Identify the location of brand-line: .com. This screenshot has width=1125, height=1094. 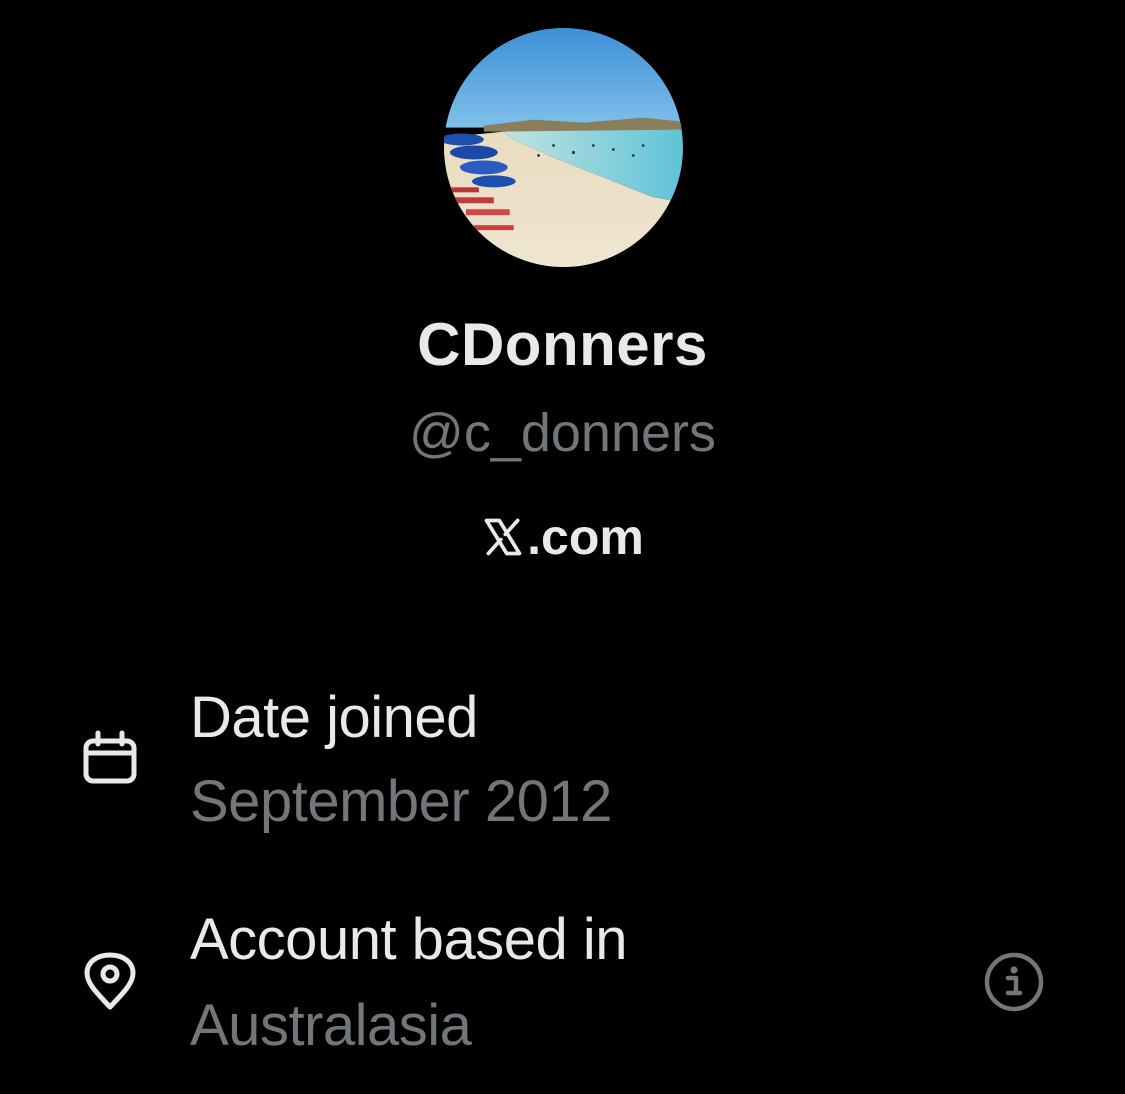
(562, 537).